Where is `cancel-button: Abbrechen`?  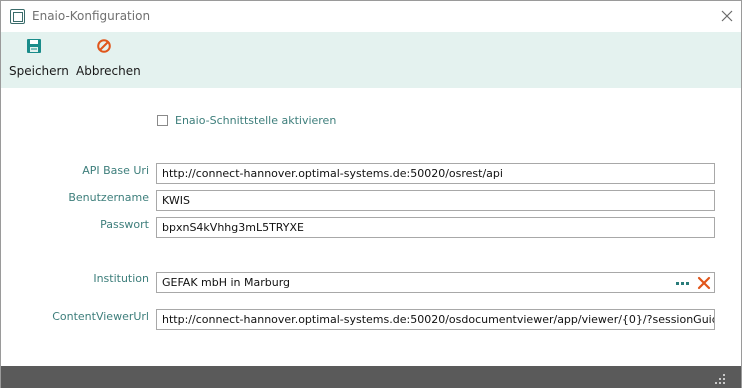
cancel-button: Abbrechen is located at coordinates (107, 60).